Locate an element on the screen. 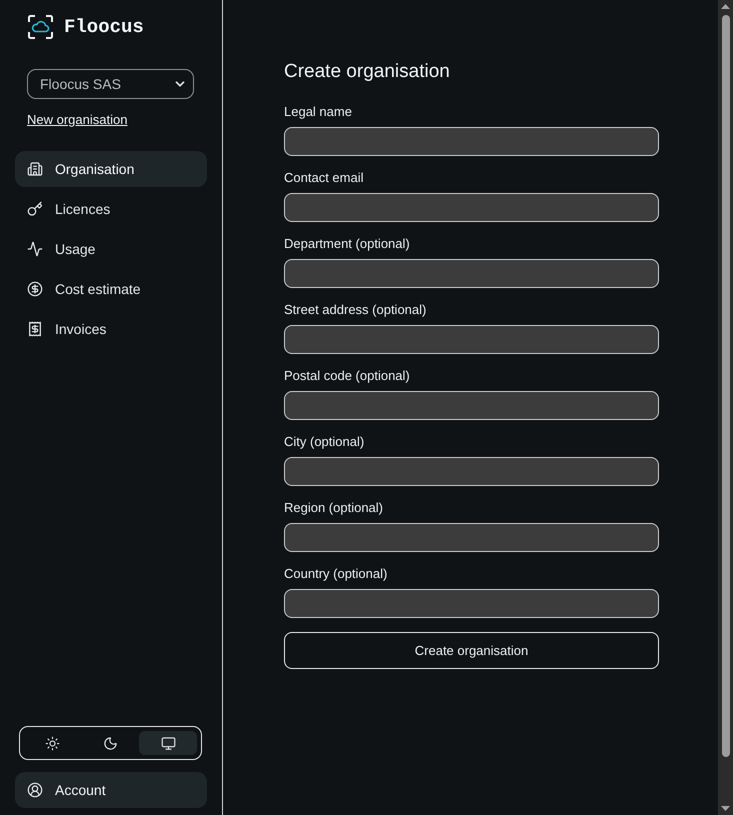 This screenshot has width=733, height=815. field-label: Contact email is located at coordinates (324, 178).